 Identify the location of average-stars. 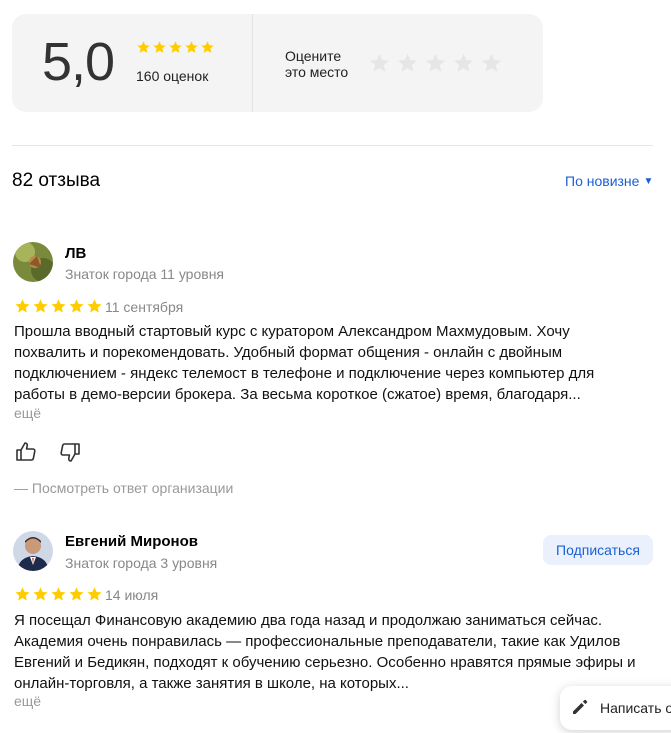
(175, 47).